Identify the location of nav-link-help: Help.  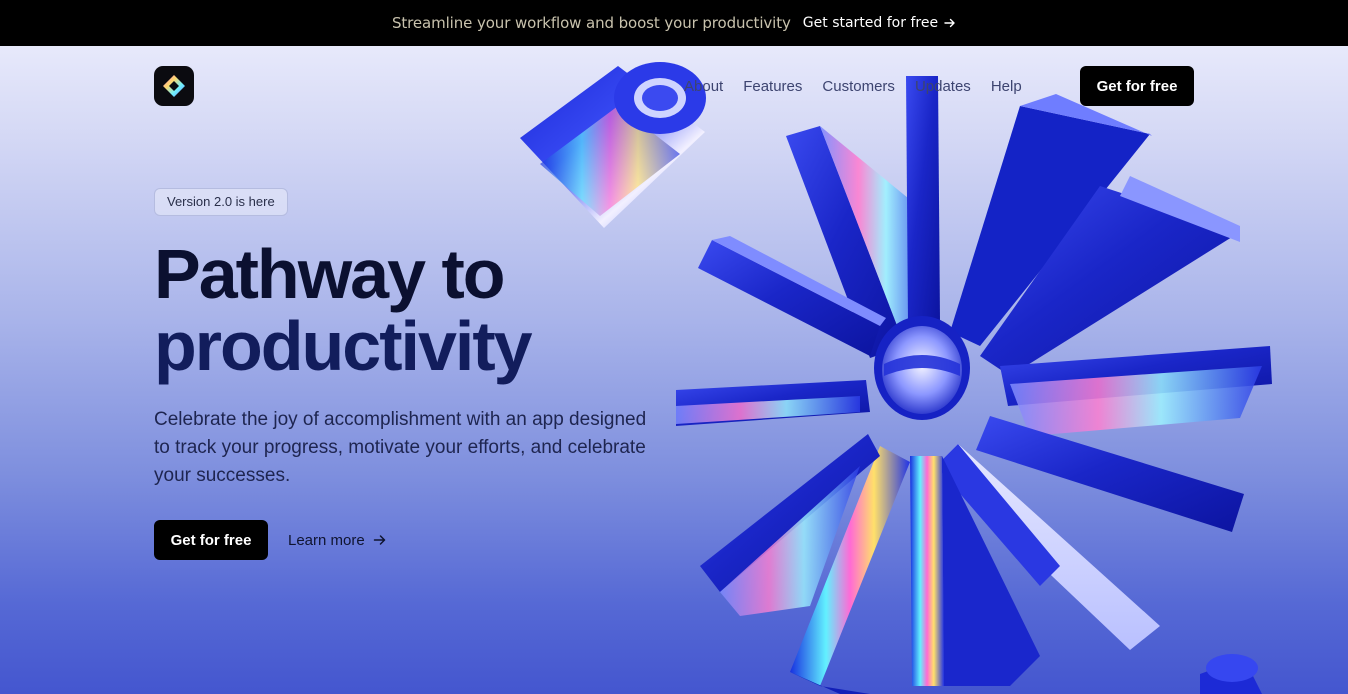
(1006, 86).